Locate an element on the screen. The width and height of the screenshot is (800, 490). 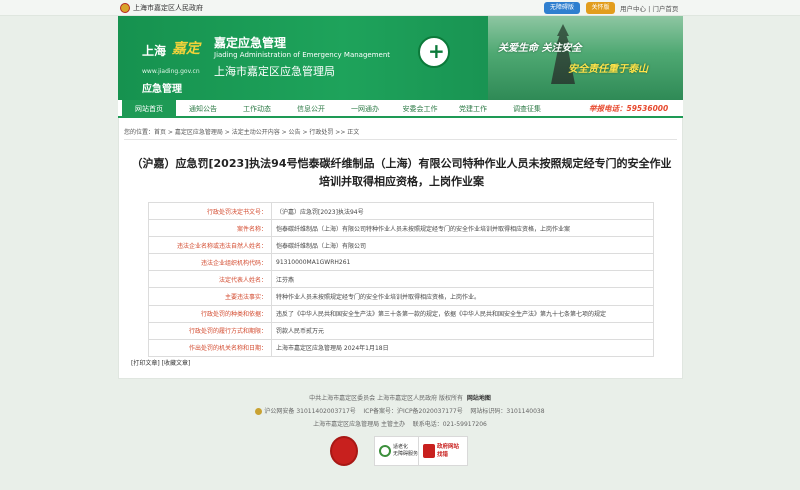
logo-city-text: 上海 is located at coordinates (154, 51).